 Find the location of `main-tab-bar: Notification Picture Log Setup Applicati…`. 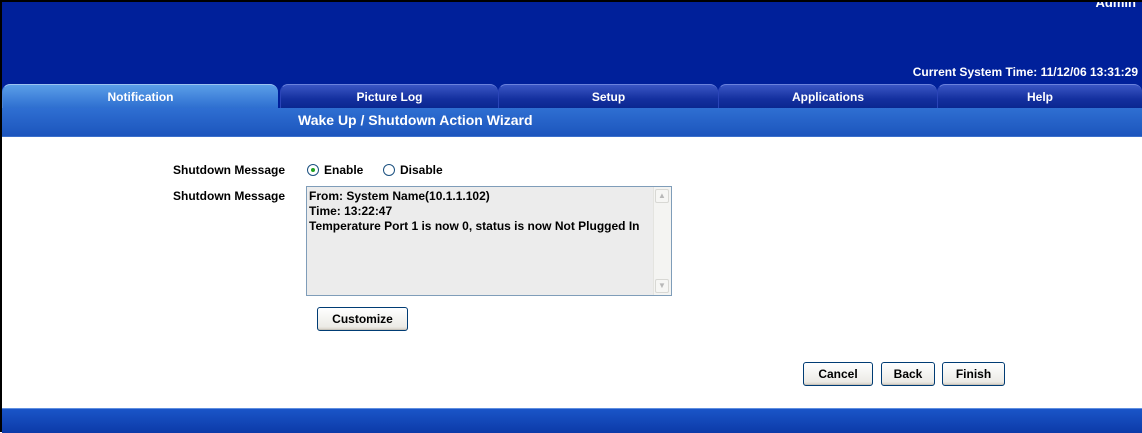

main-tab-bar: Notification Picture Log Setup Applicati… is located at coordinates (572, 96).